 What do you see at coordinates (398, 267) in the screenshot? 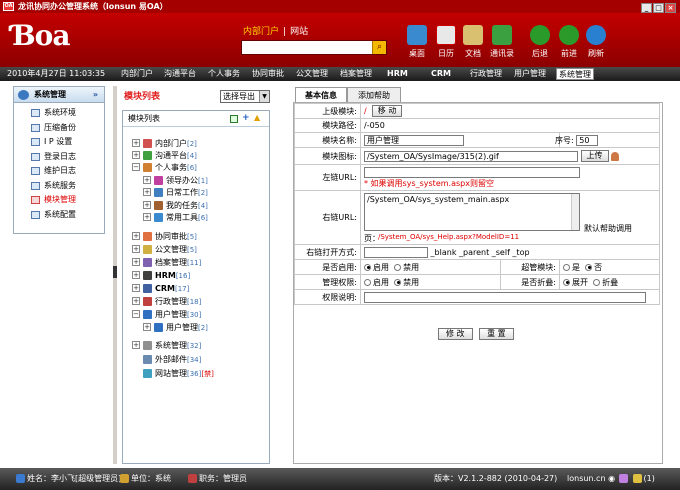
I see `enable-off-radio` at bounding box center [398, 267].